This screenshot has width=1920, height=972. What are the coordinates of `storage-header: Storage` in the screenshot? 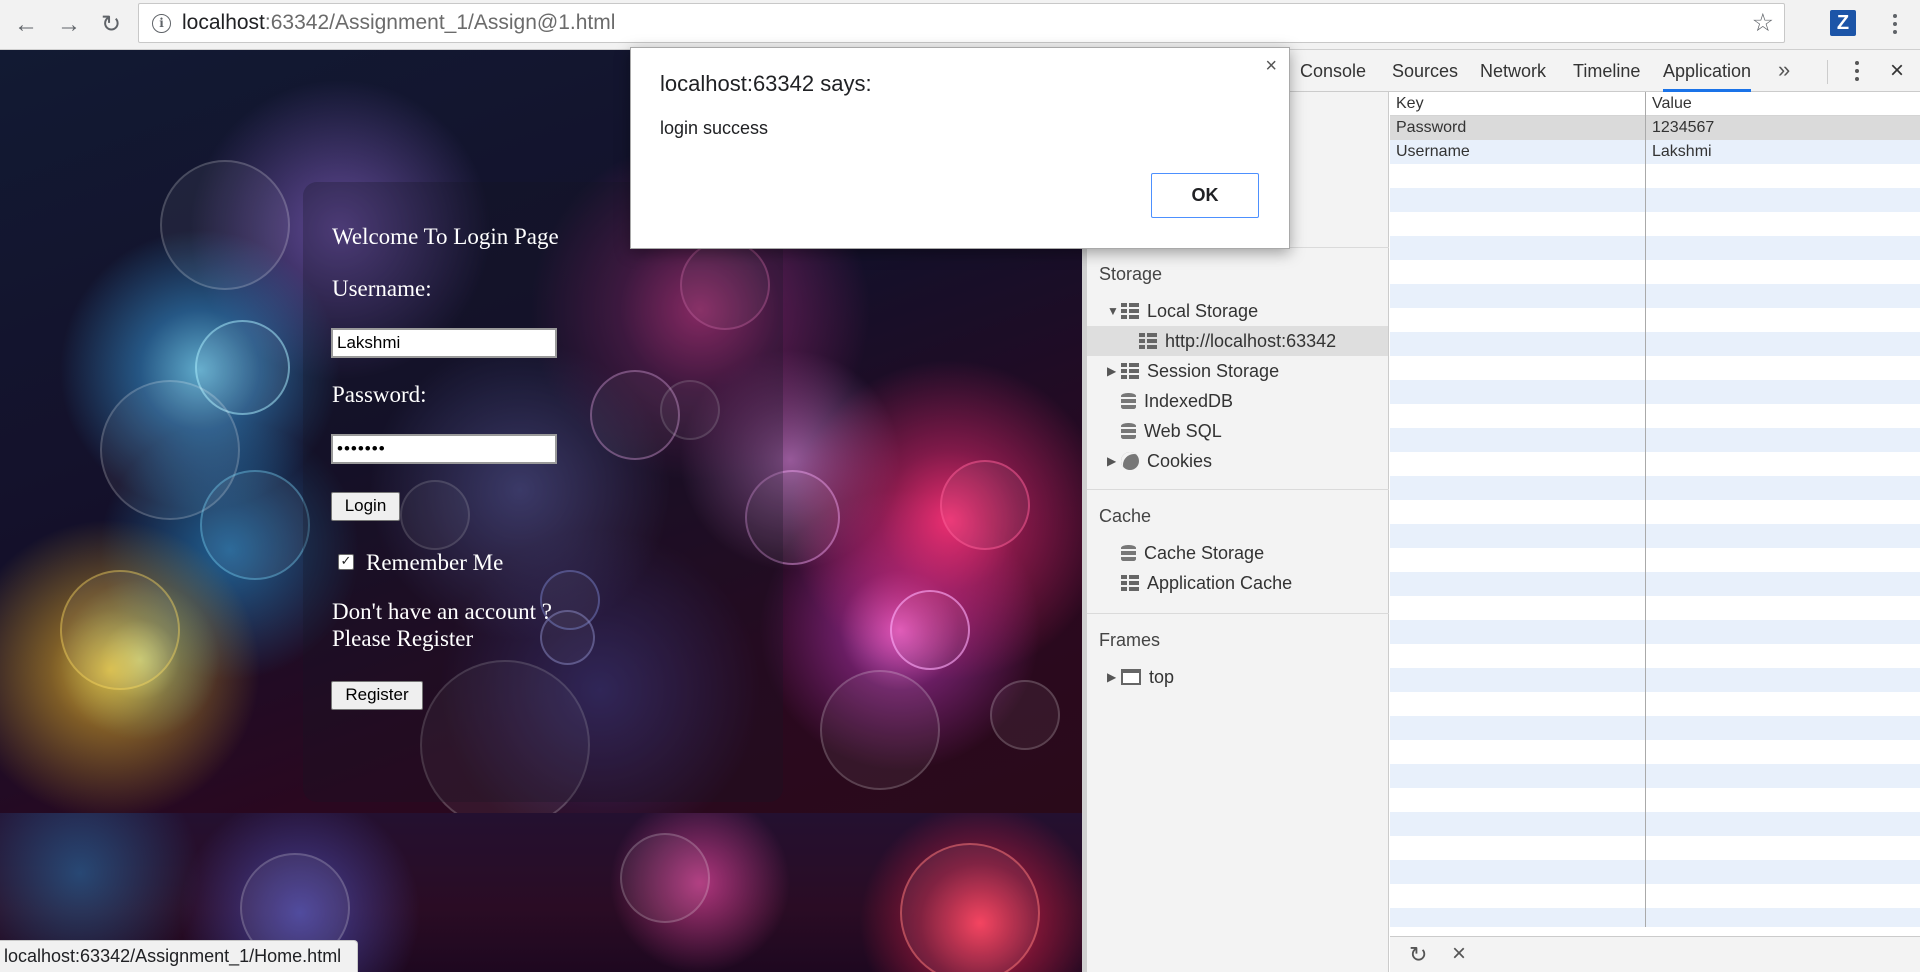 It's located at (1131, 274).